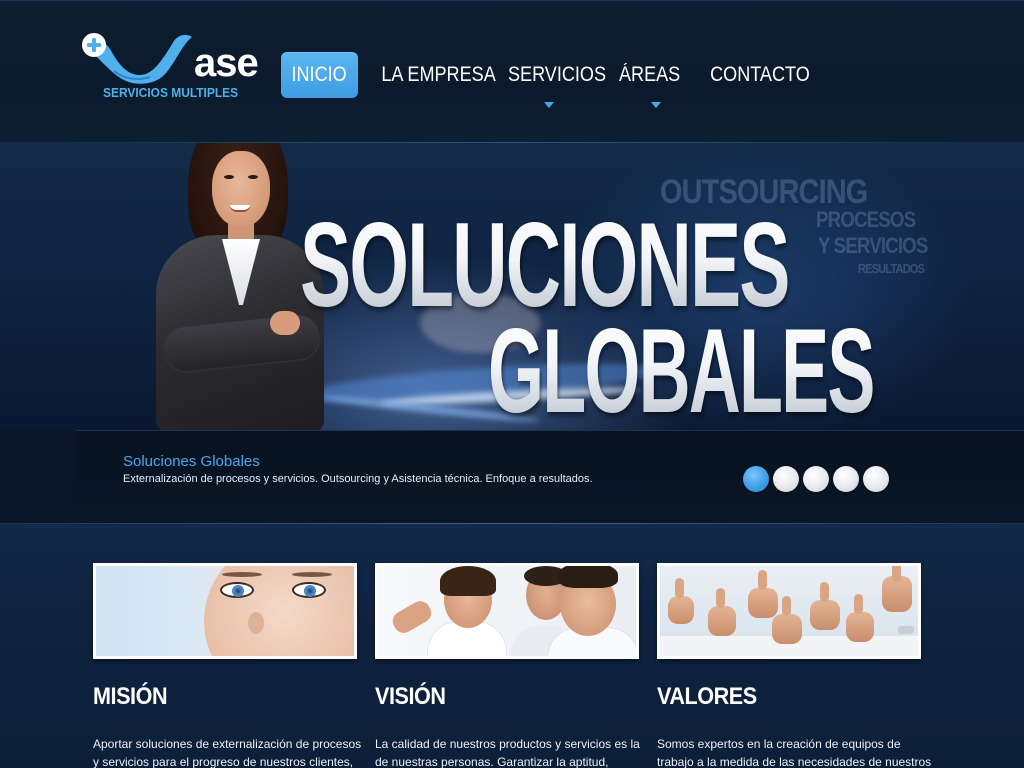  What do you see at coordinates (891, 268) in the screenshot?
I see `hero-bg-word: RESULTADOS` at bounding box center [891, 268].